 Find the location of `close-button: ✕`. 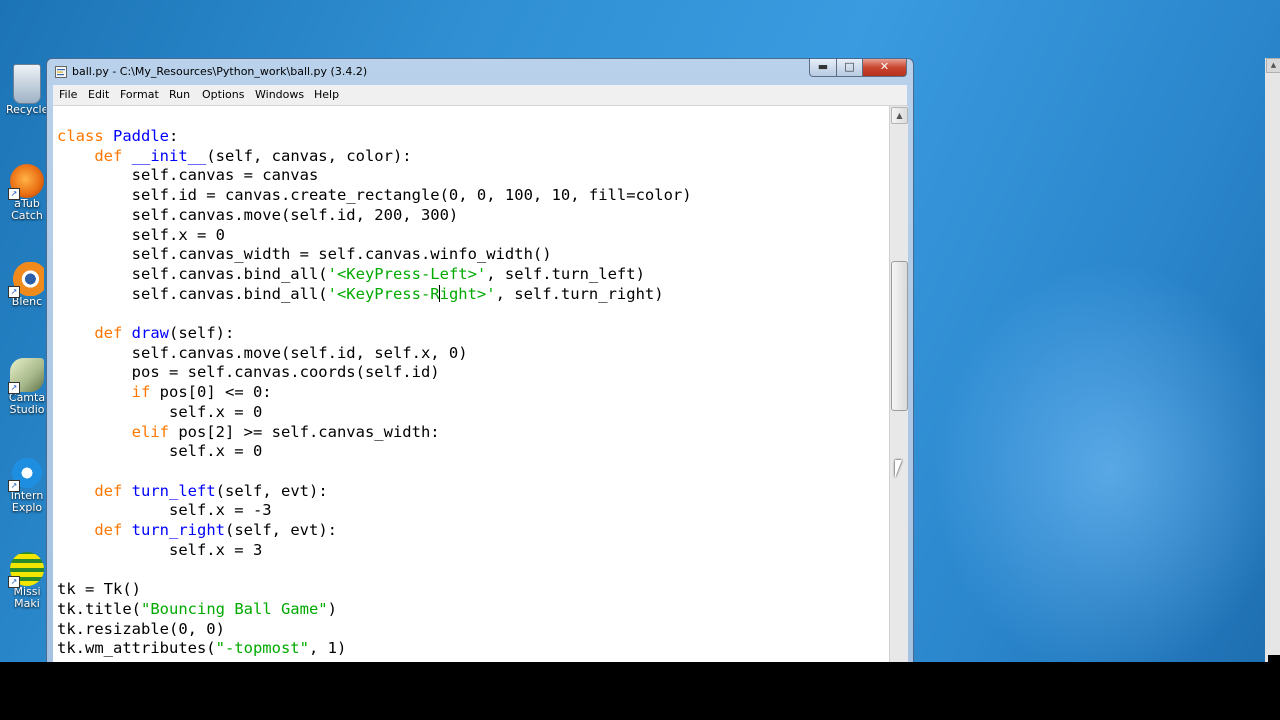

close-button: ✕ is located at coordinates (884, 68).